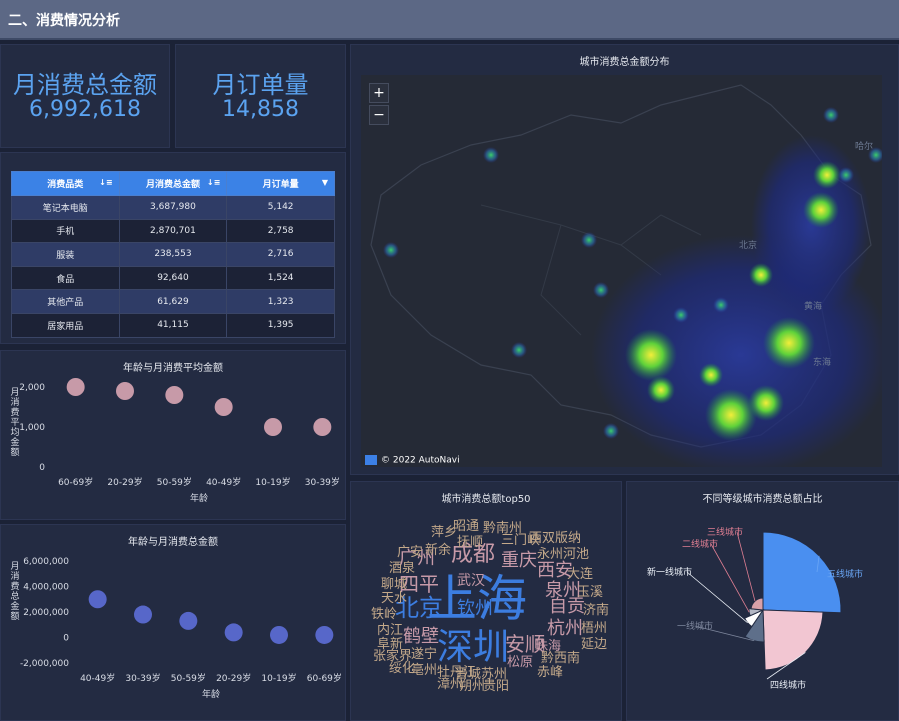 Image resolution: width=899 pixels, height=721 pixels. I want to click on y-axis-label-char: 月, so click(14, 566).